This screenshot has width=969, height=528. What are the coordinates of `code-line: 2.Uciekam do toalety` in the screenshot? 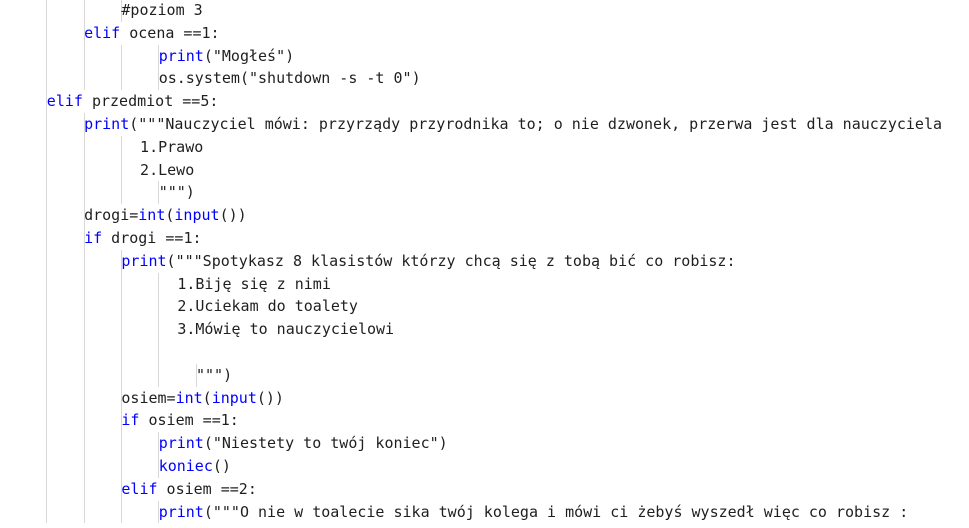 It's located at (267, 306).